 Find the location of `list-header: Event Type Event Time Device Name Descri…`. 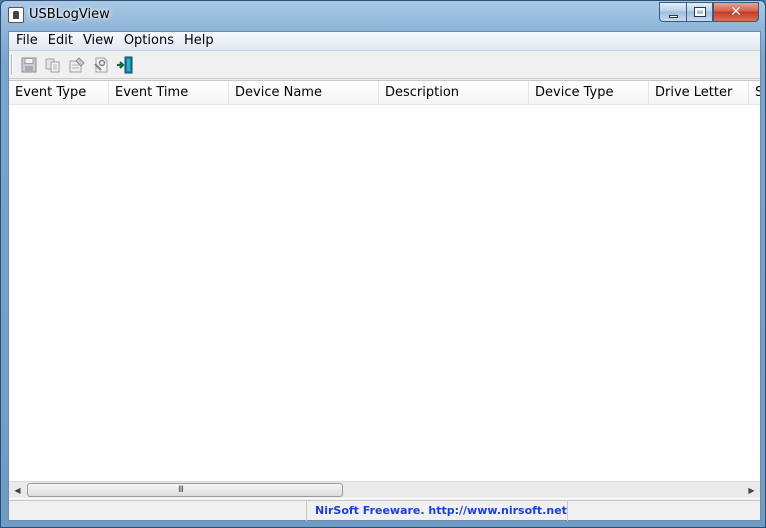

list-header: Event Type Event Time Device Name Descri… is located at coordinates (384, 93).